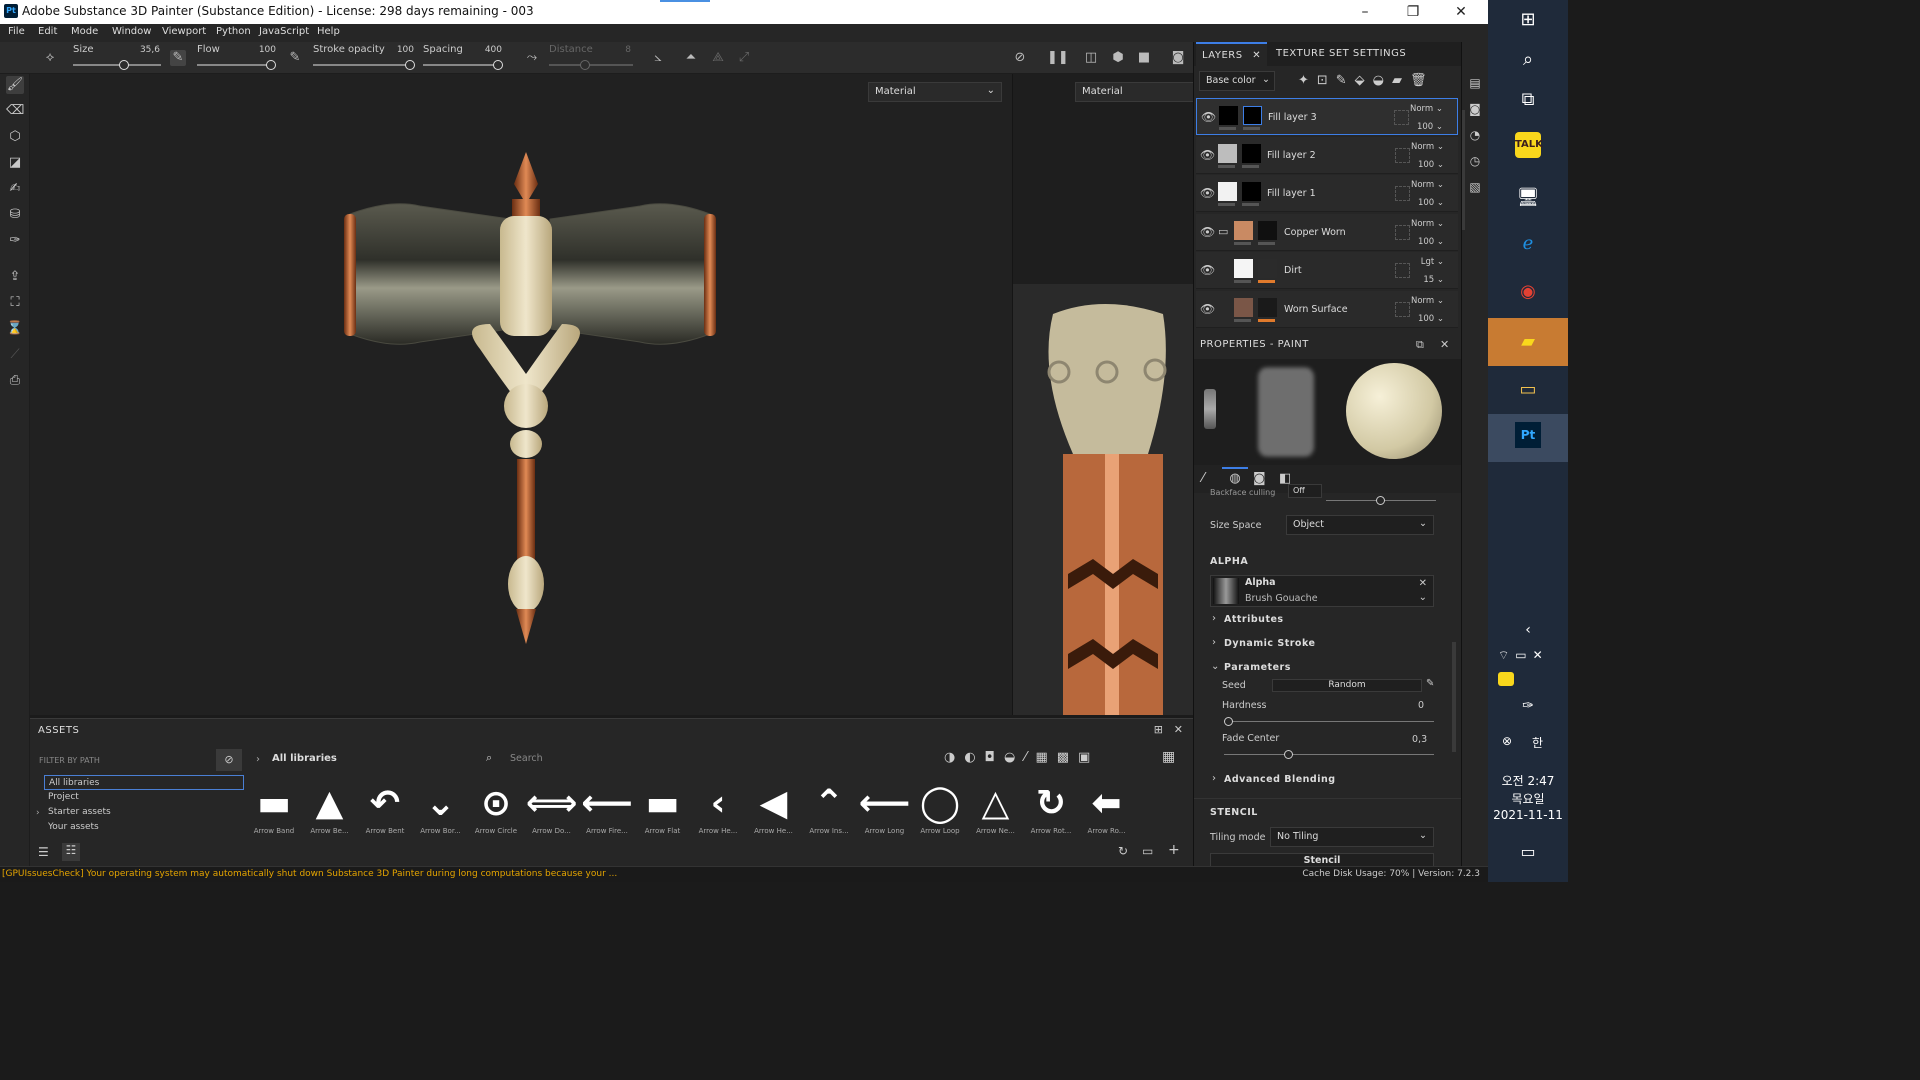 The height and width of the screenshot is (1080, 1920). I want to click on hardness-slider-handle, so click(1228, 721).